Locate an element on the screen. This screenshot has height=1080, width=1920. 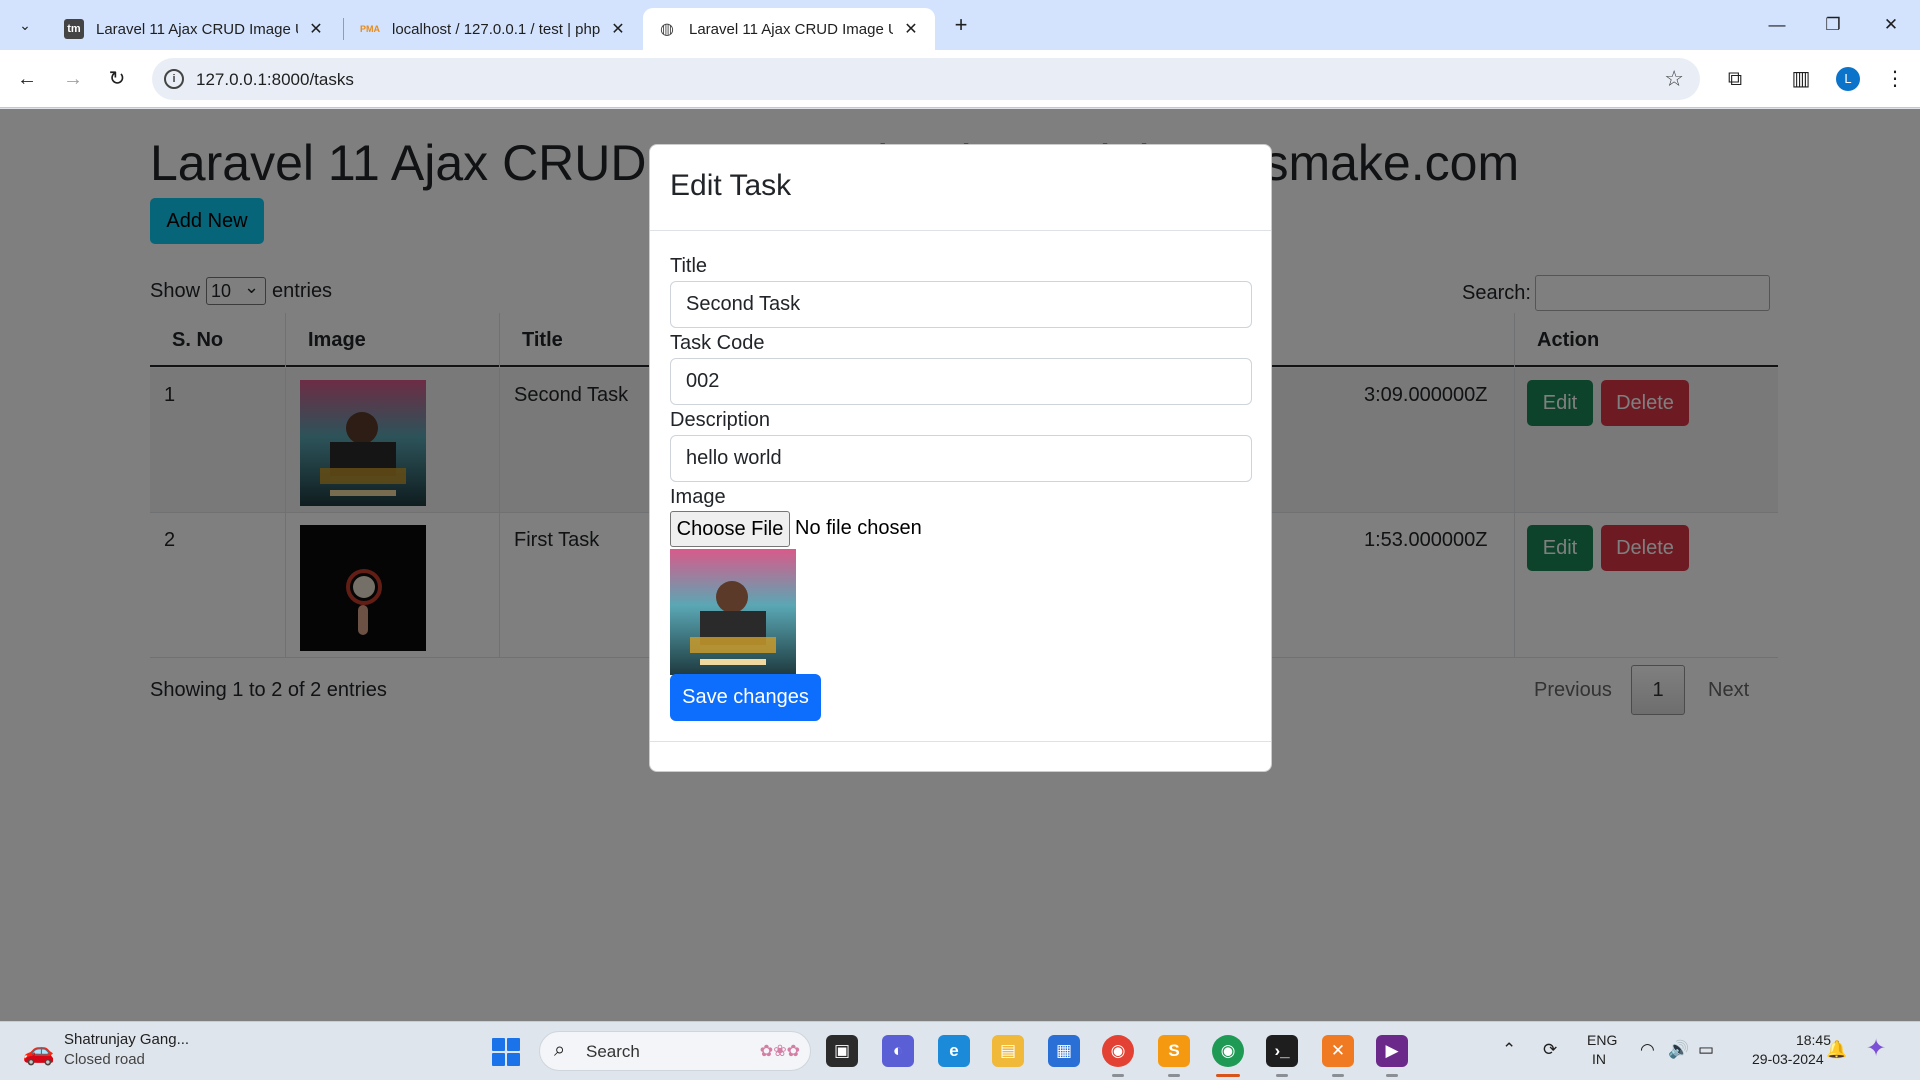
copilot-icon: ✦ is located at coordinates (1876, 1048).